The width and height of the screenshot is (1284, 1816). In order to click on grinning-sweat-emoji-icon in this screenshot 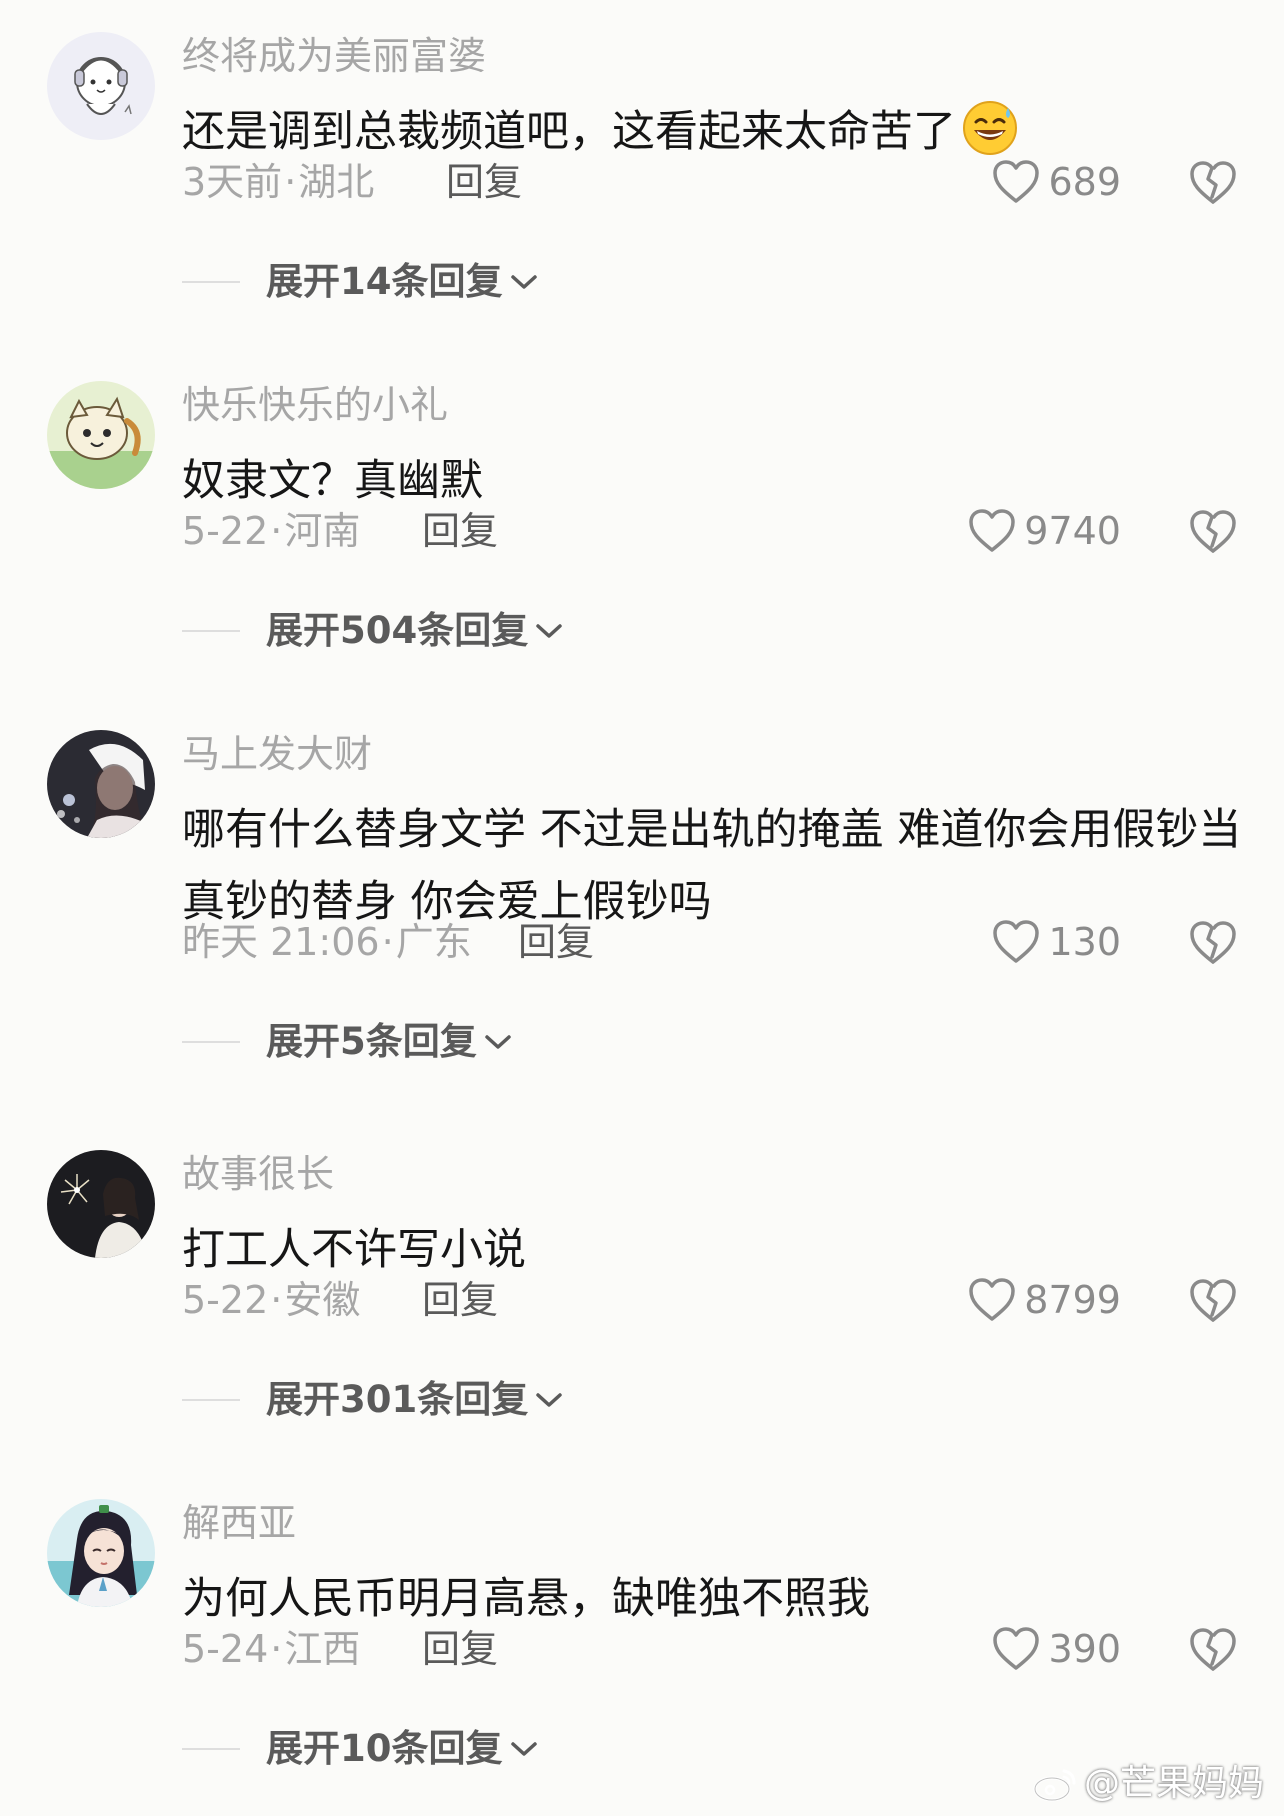, I will do `click(990, 128)`.